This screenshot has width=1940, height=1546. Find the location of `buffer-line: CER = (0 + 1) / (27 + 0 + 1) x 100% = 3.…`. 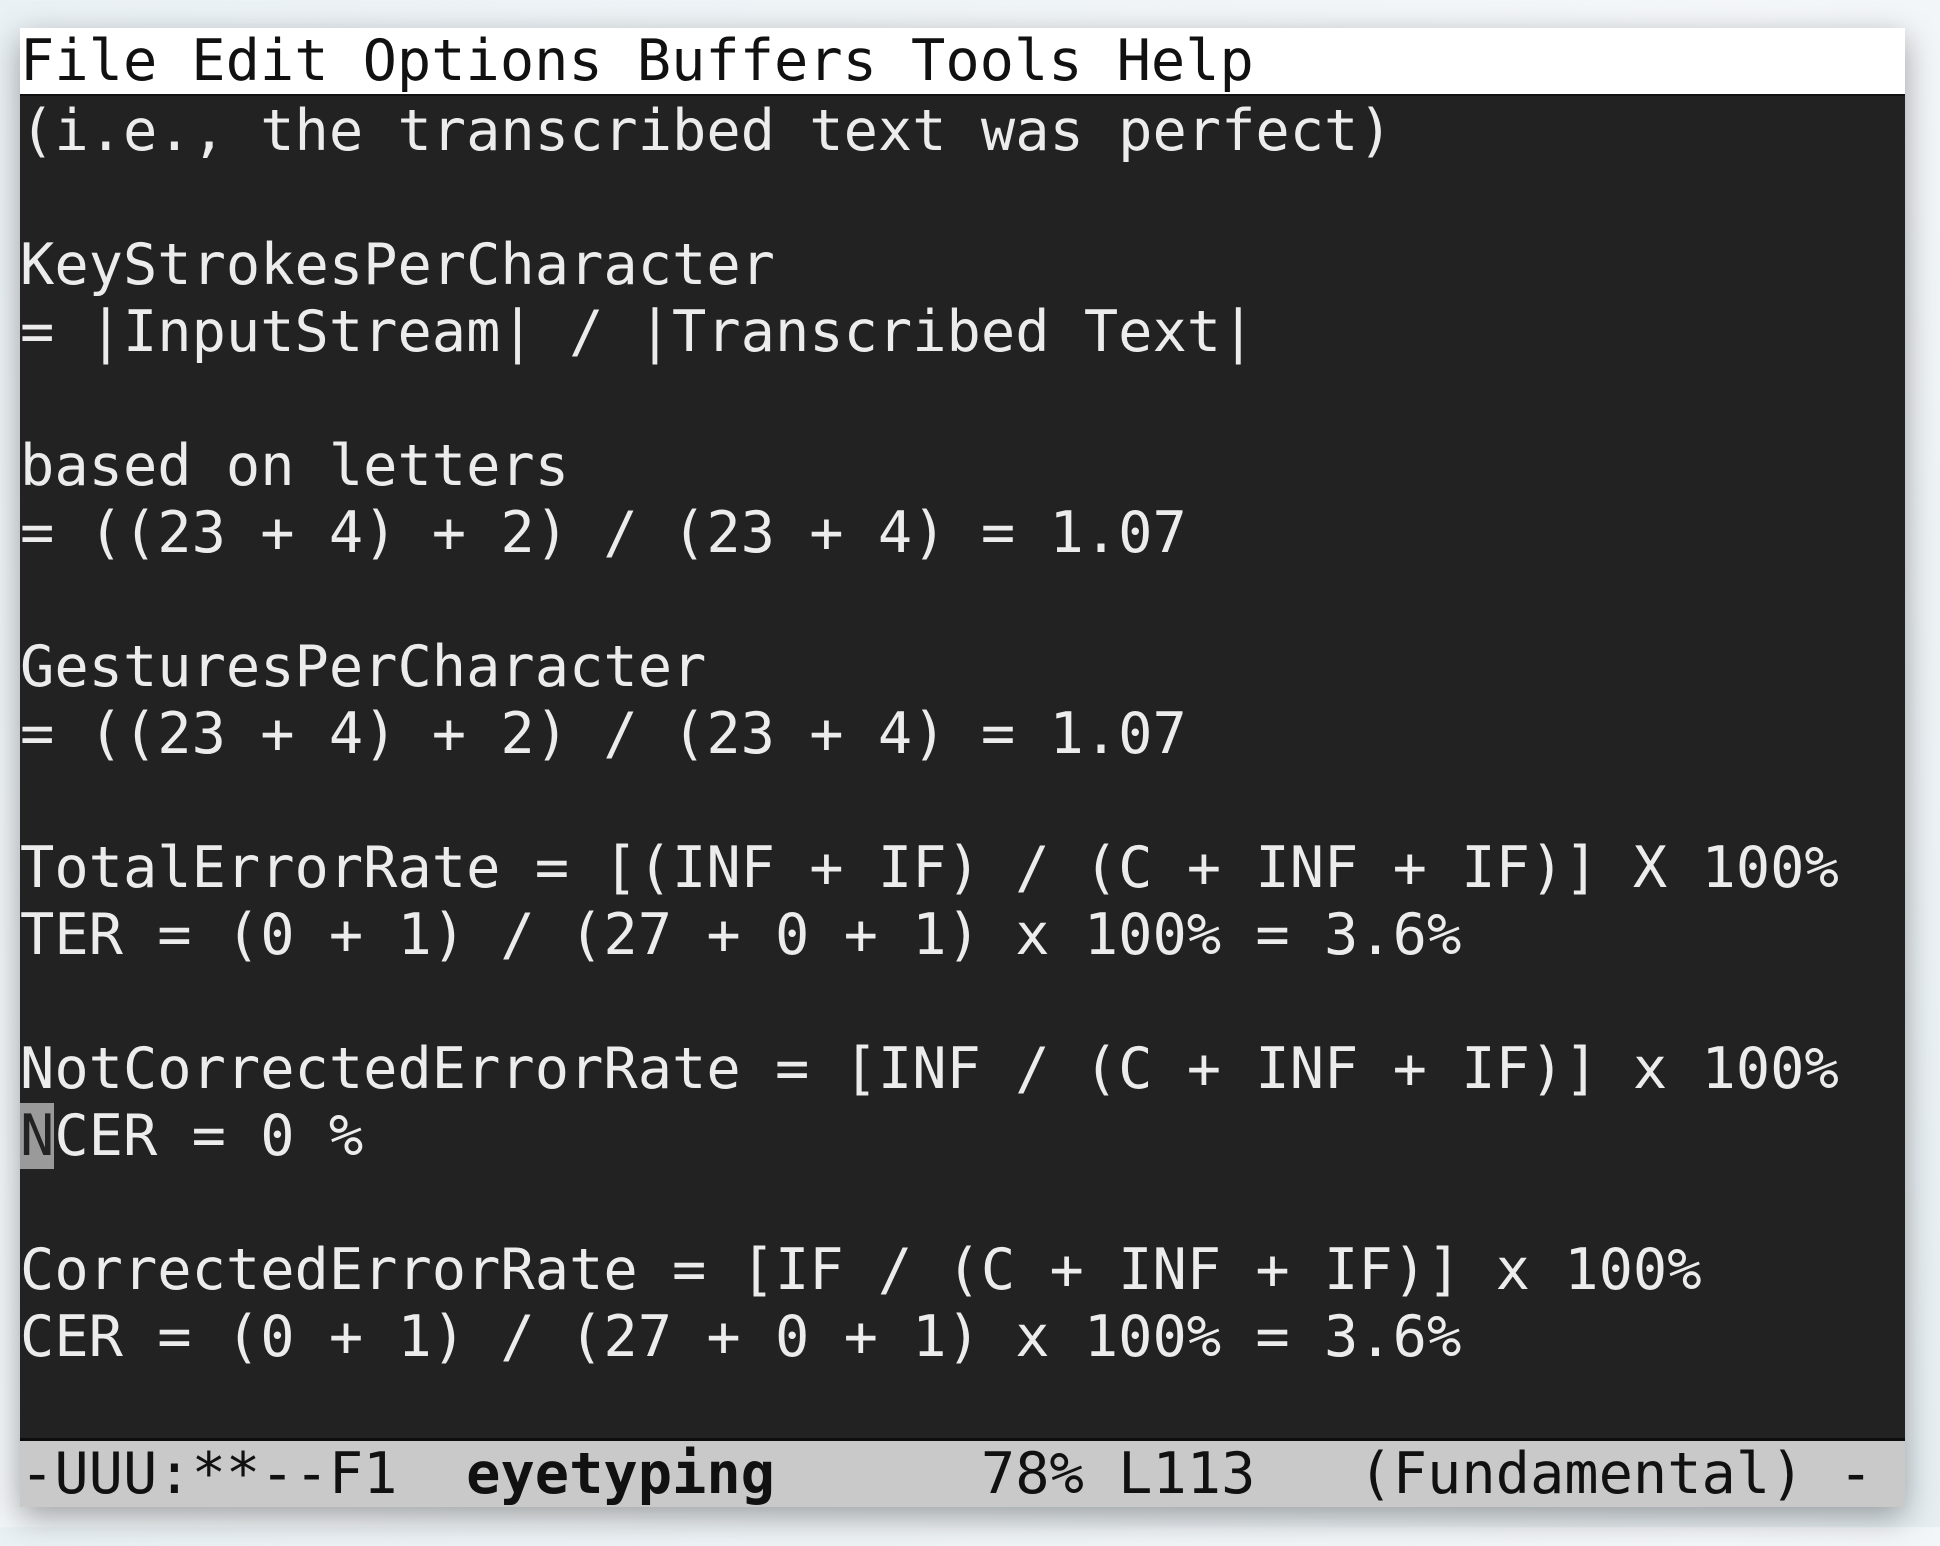

buffer-line: CER = (0 + 1) / (27 + 0 + 1) x 100% = 3.… is located at coordinates (741, 1337).